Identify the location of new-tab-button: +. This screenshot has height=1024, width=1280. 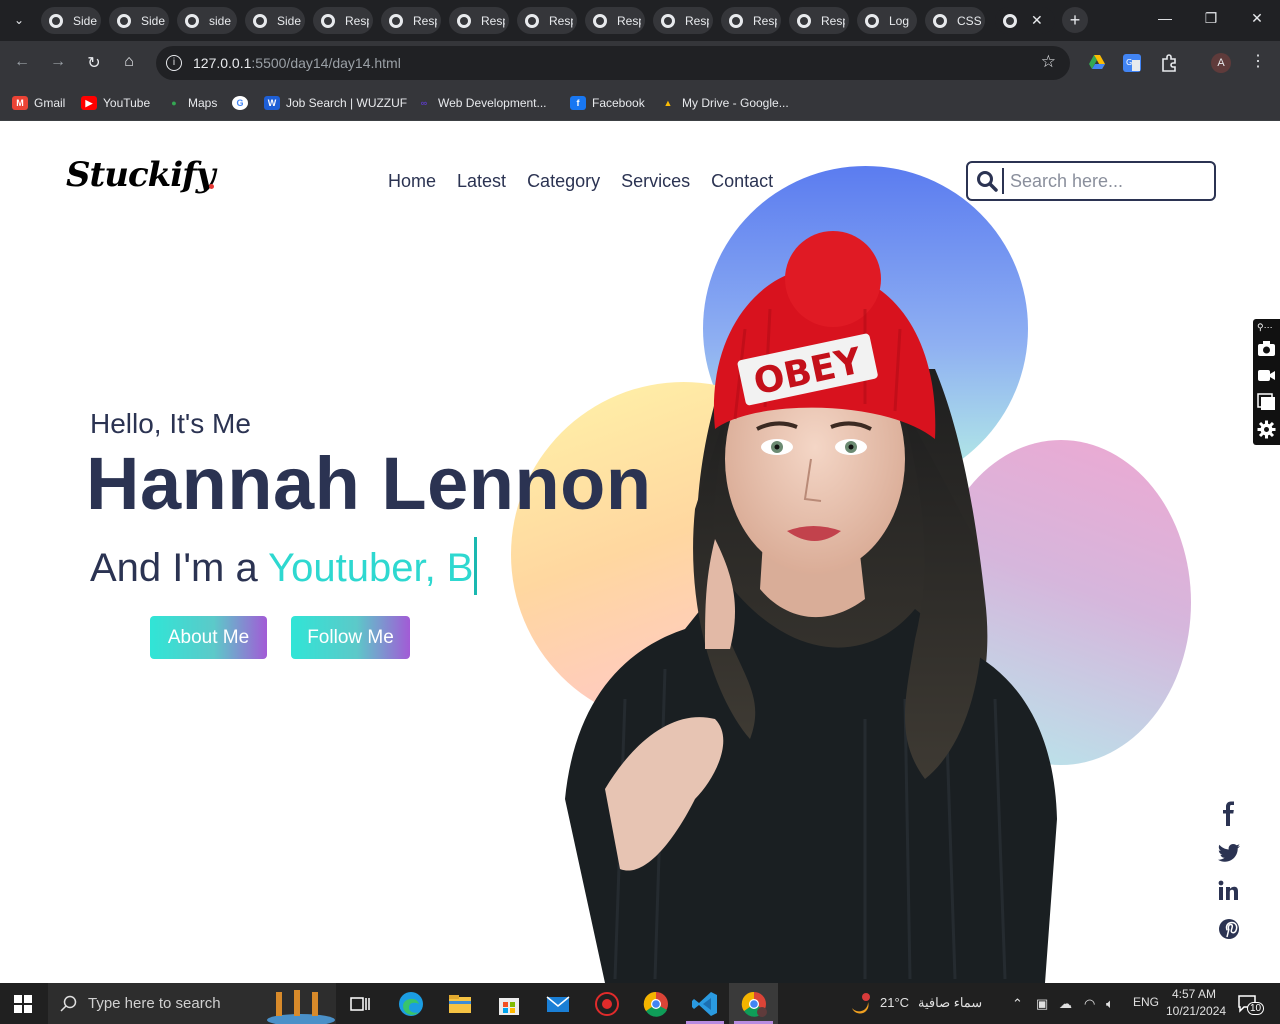
(1075, 20).